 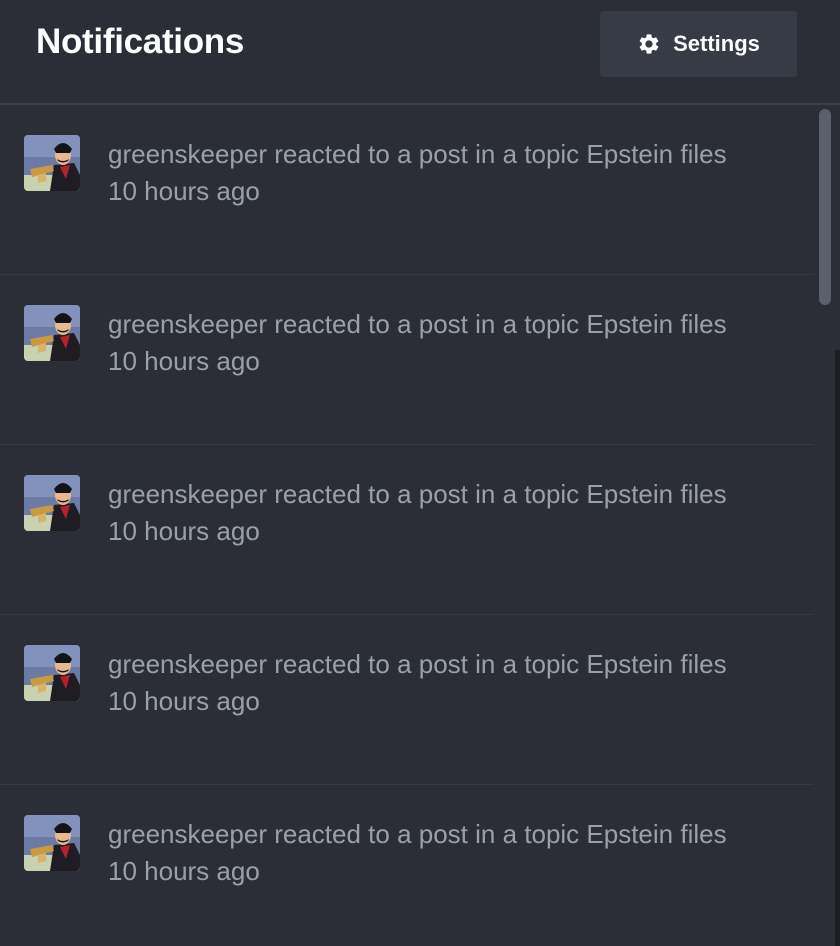 What do you see at coordinates (837, 648) in the screenshot?
I see `panel-edge` at bounding box center [837, 648].